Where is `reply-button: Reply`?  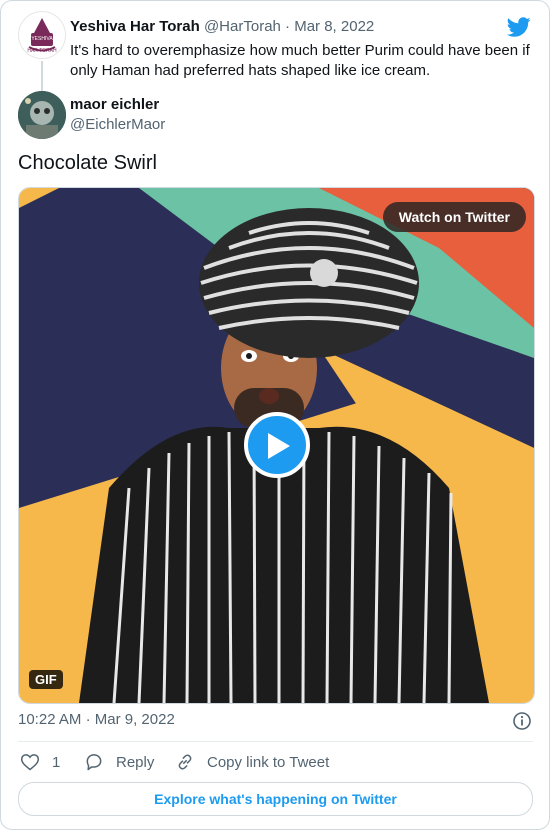
reply-button: Reply is located at coordinates (119, 762).